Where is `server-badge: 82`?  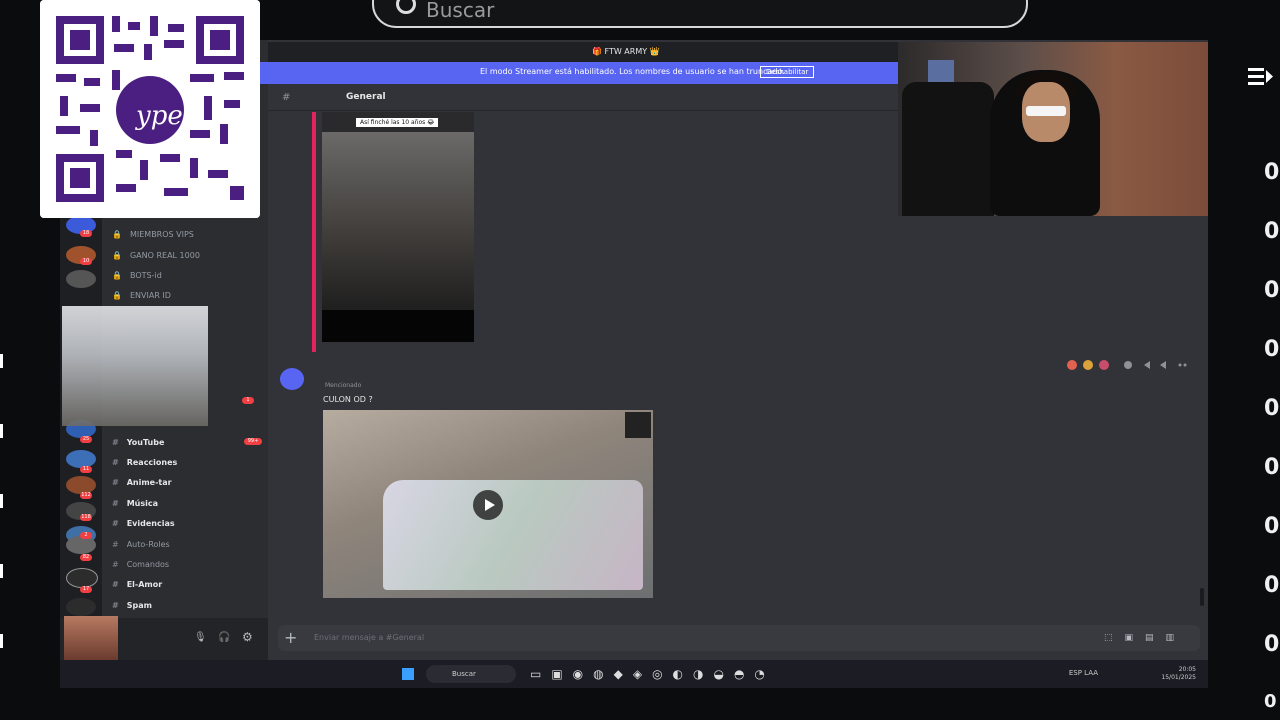 server-badge: 82 is located at coordinates (86, 557).